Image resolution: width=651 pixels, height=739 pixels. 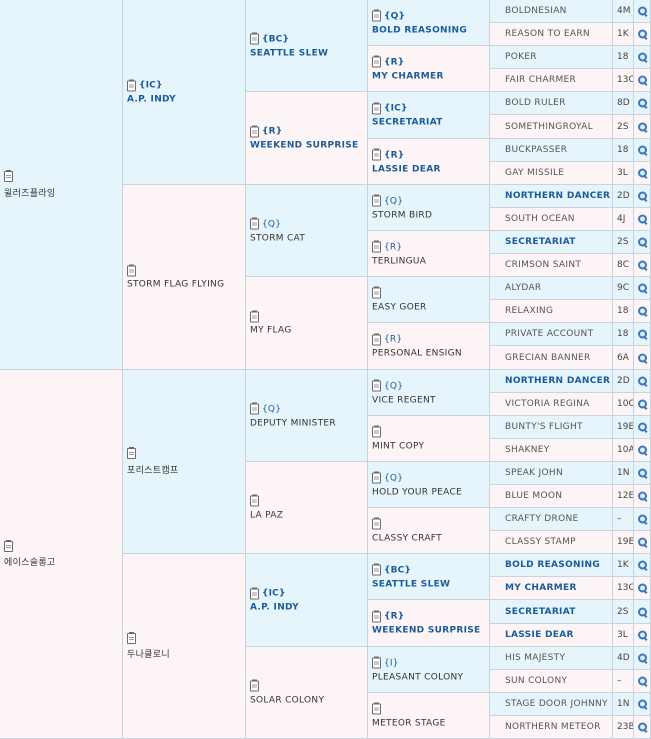 What do you see at coordinates (307, 331) in the screenshot?
I see `horse-name: MY FLAG` at bounding box center [307, 331].